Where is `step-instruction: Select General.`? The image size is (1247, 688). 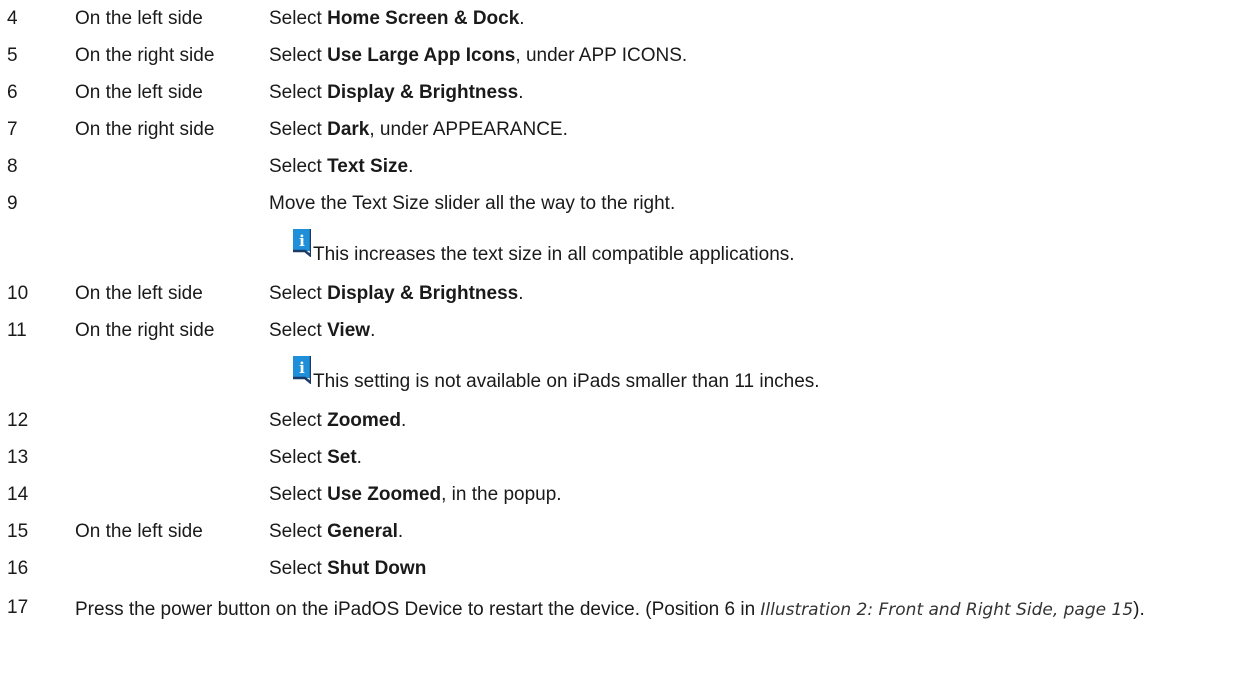
step-instruction: Select General. is located at coordinates (336, 531).